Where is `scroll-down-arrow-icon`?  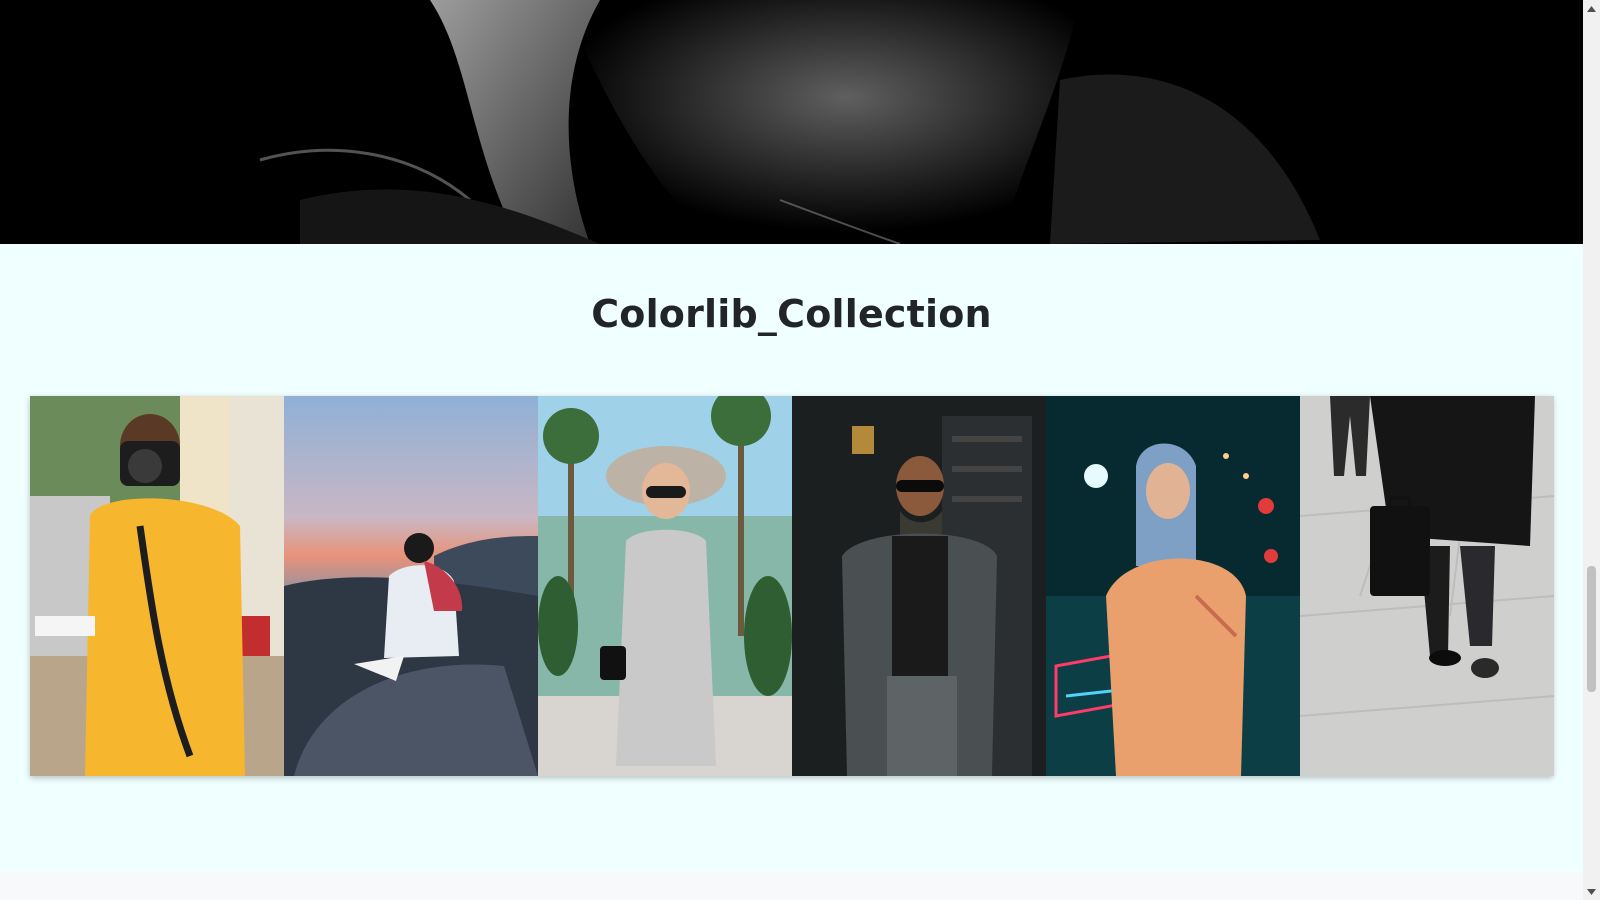 scroll-down-arrow-icon is located at coordinates (1591, 891).